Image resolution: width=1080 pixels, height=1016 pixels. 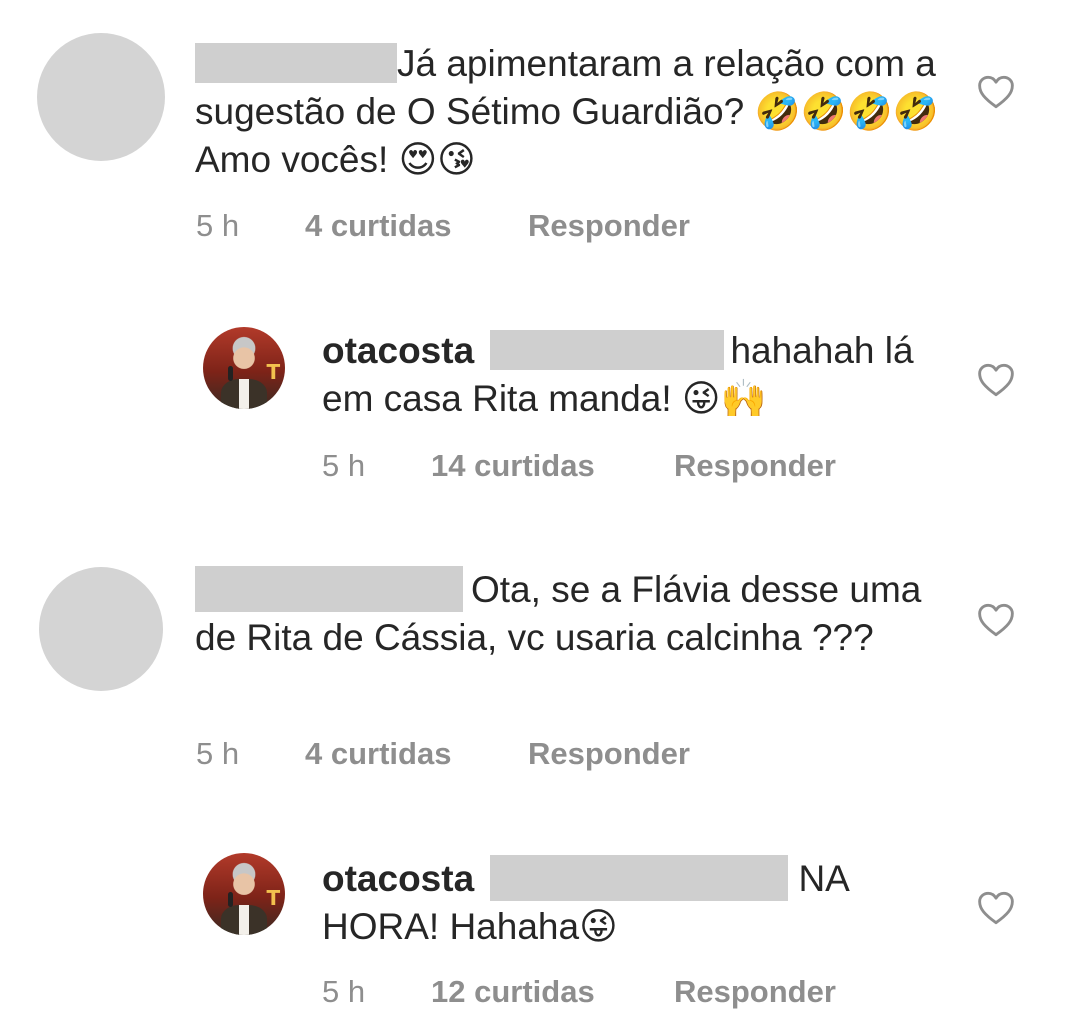 What do you see at coordinates (622, 468) in the screenshot?
I see `comment-meta: 5 h 14 curtidas Responder` at bounding box center [622, 468].